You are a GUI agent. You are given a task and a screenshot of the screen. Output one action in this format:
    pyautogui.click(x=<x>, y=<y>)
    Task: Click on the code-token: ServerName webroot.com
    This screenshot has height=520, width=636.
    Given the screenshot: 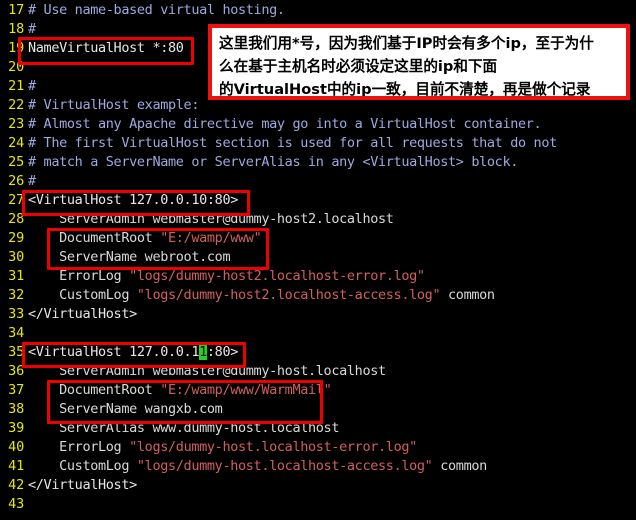 What is the action you would take?
    pyautogui.click(x=129, y=257)
    